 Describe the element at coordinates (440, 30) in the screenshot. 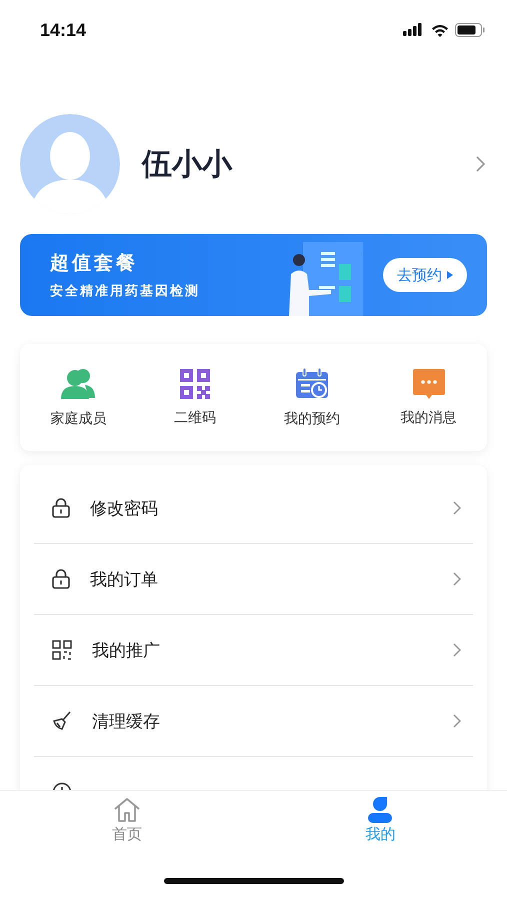

I see `wifi-icon` at that location.